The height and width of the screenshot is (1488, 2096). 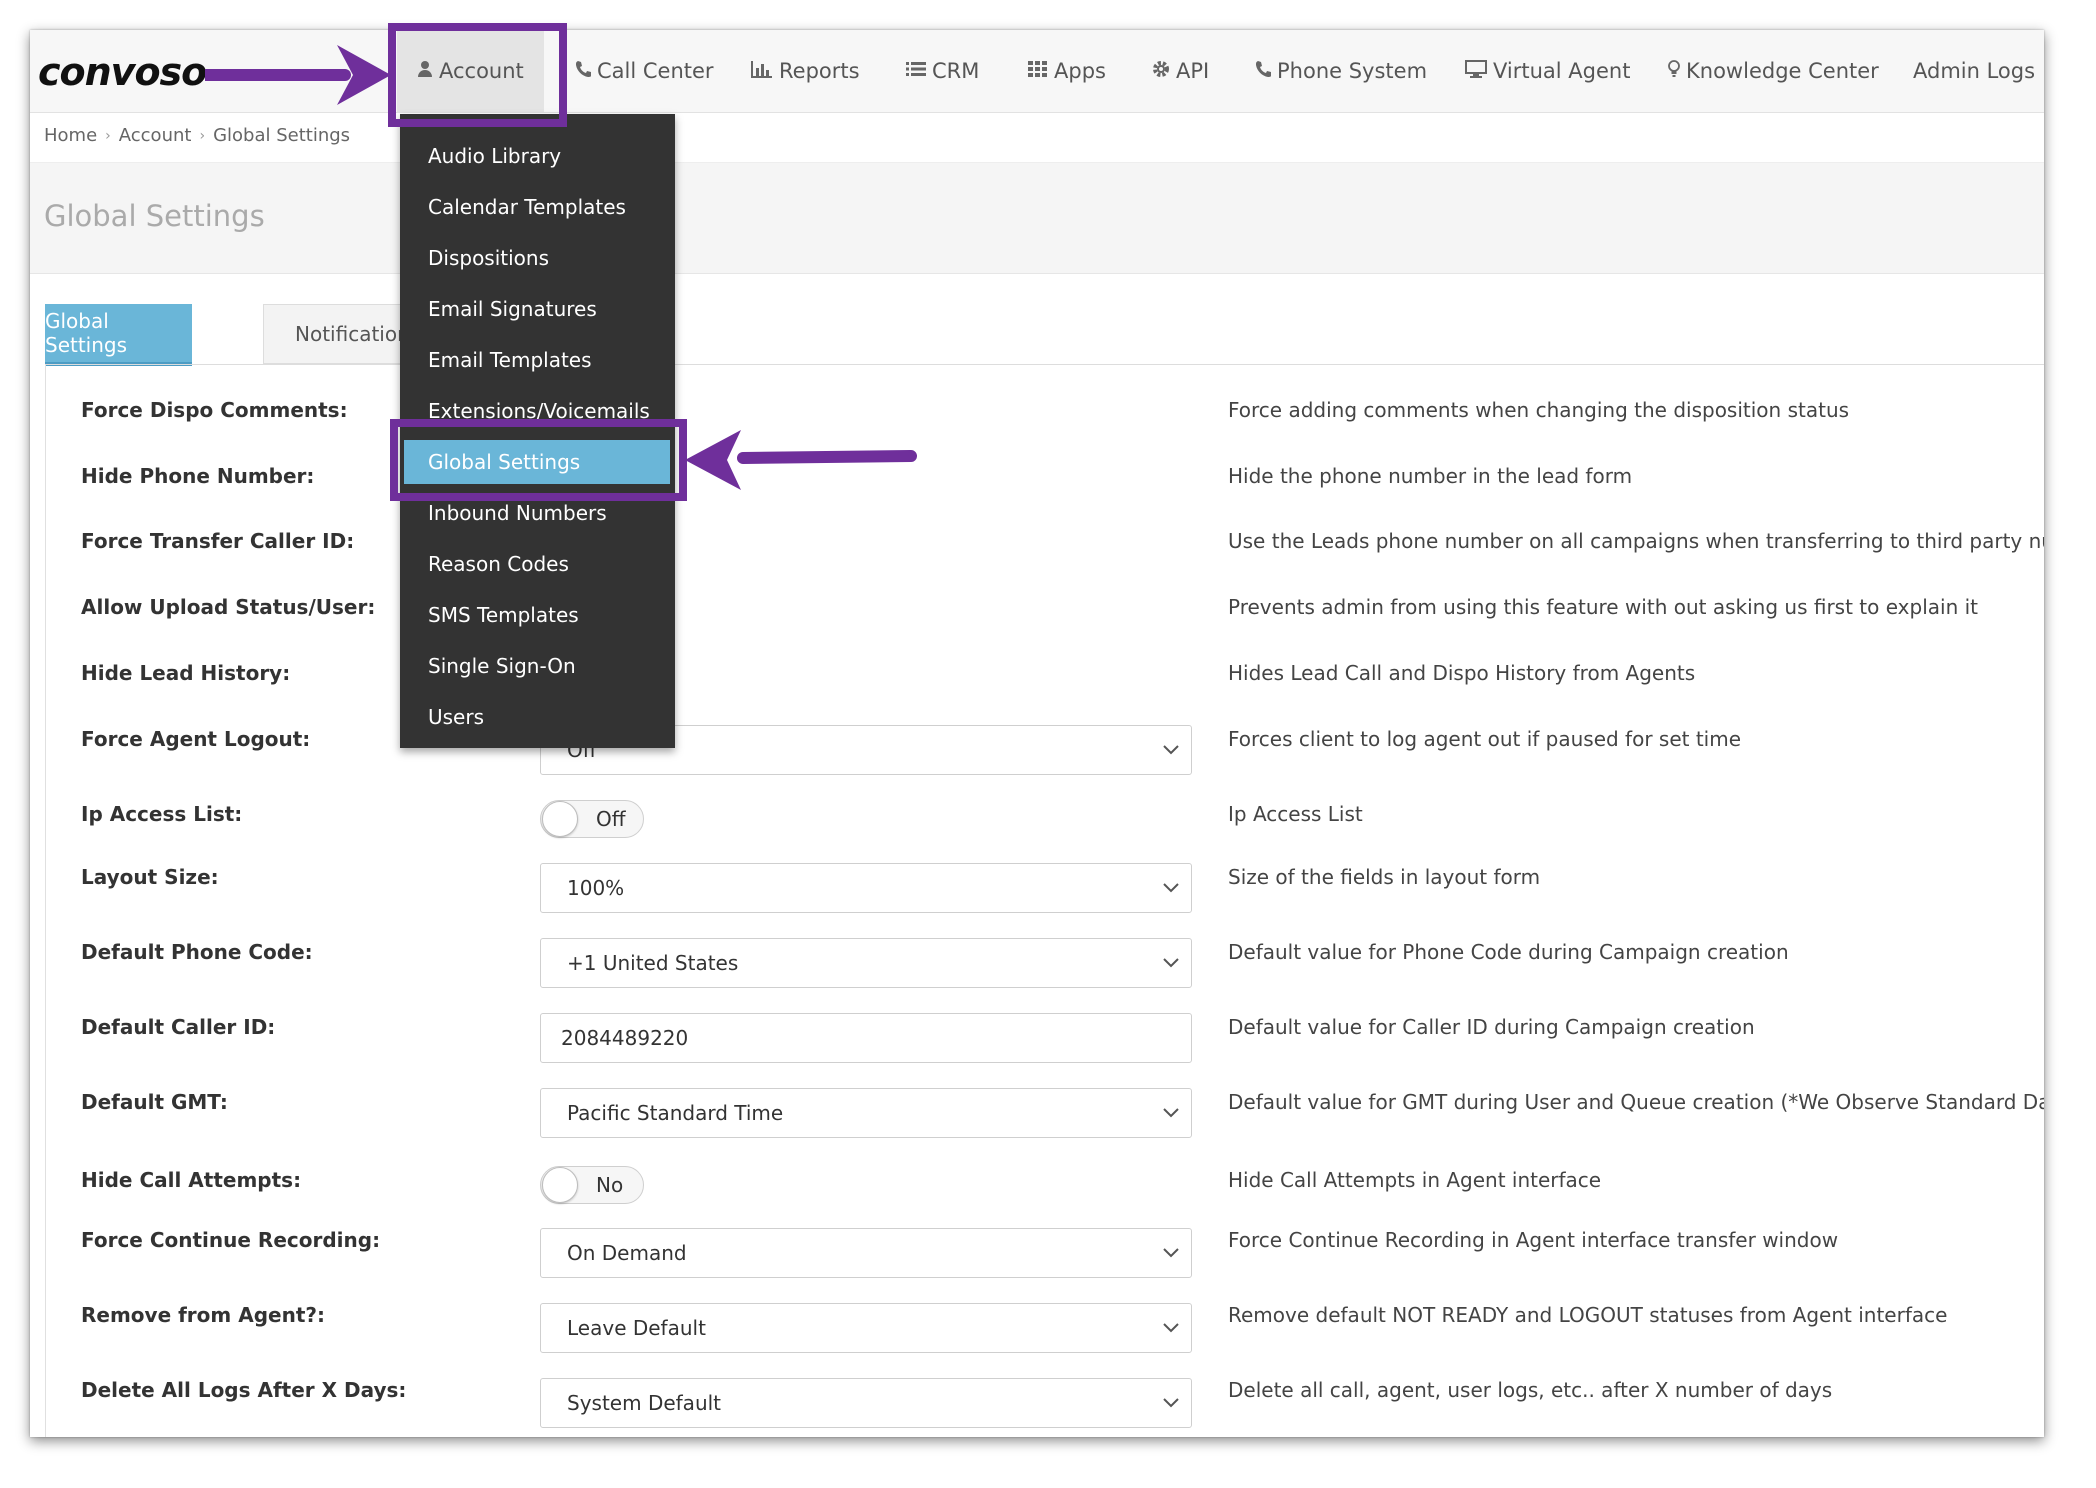 I want to click on setting-label: Force Continue Recording:, so click(x=231, y=1240).